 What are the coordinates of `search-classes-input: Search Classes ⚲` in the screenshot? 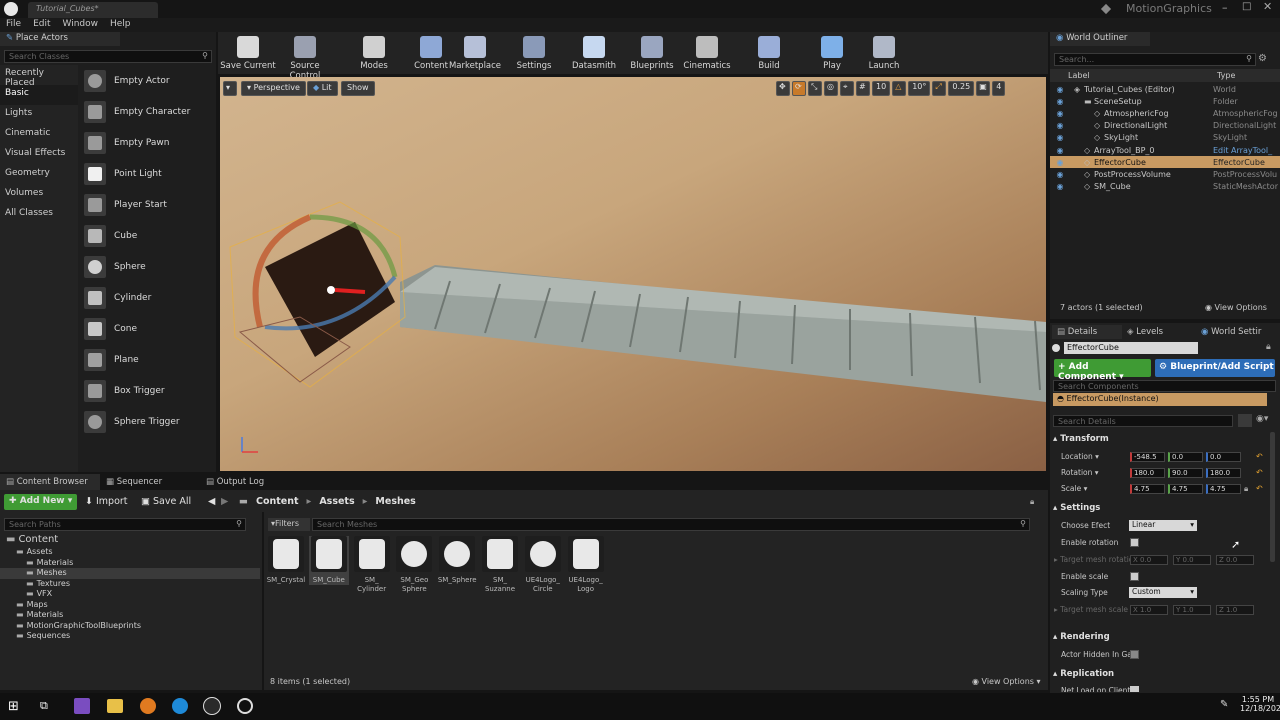 It's located at (108, 56).